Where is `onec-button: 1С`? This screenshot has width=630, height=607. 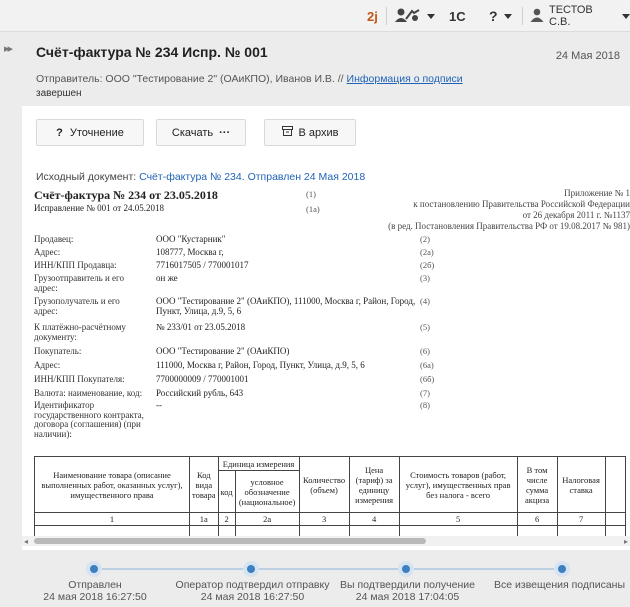
onec-button: 1С is located at coordinates (457, 16).